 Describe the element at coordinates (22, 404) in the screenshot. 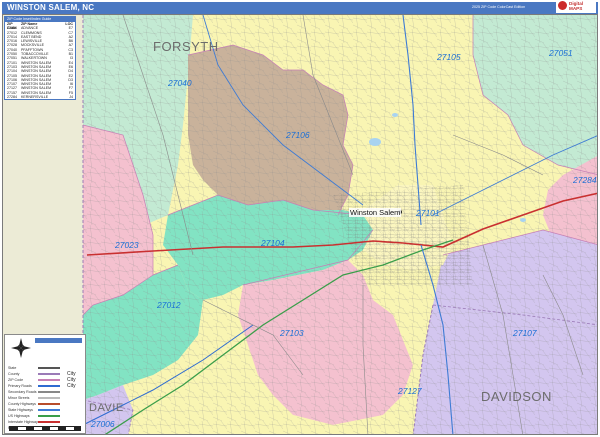

I see `legend-label: County Highways` at that location.